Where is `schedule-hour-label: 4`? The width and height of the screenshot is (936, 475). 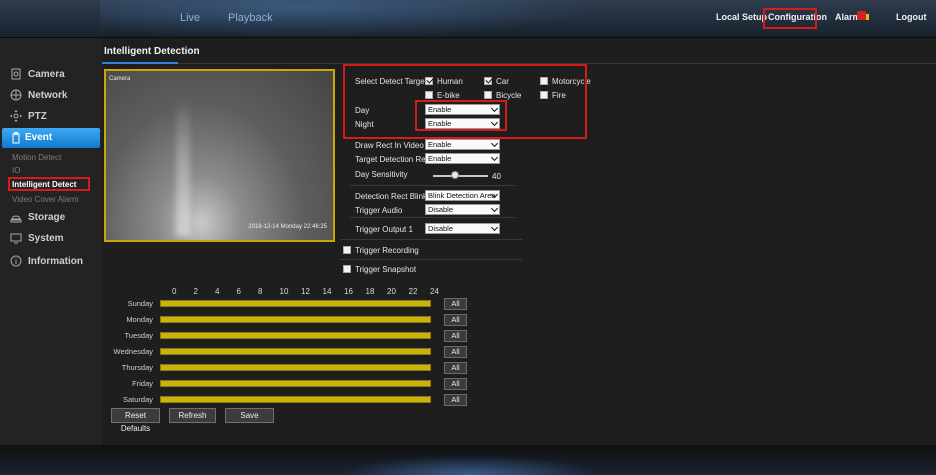
schedule-hour-label: 4 is located at coordinates (217, 291).